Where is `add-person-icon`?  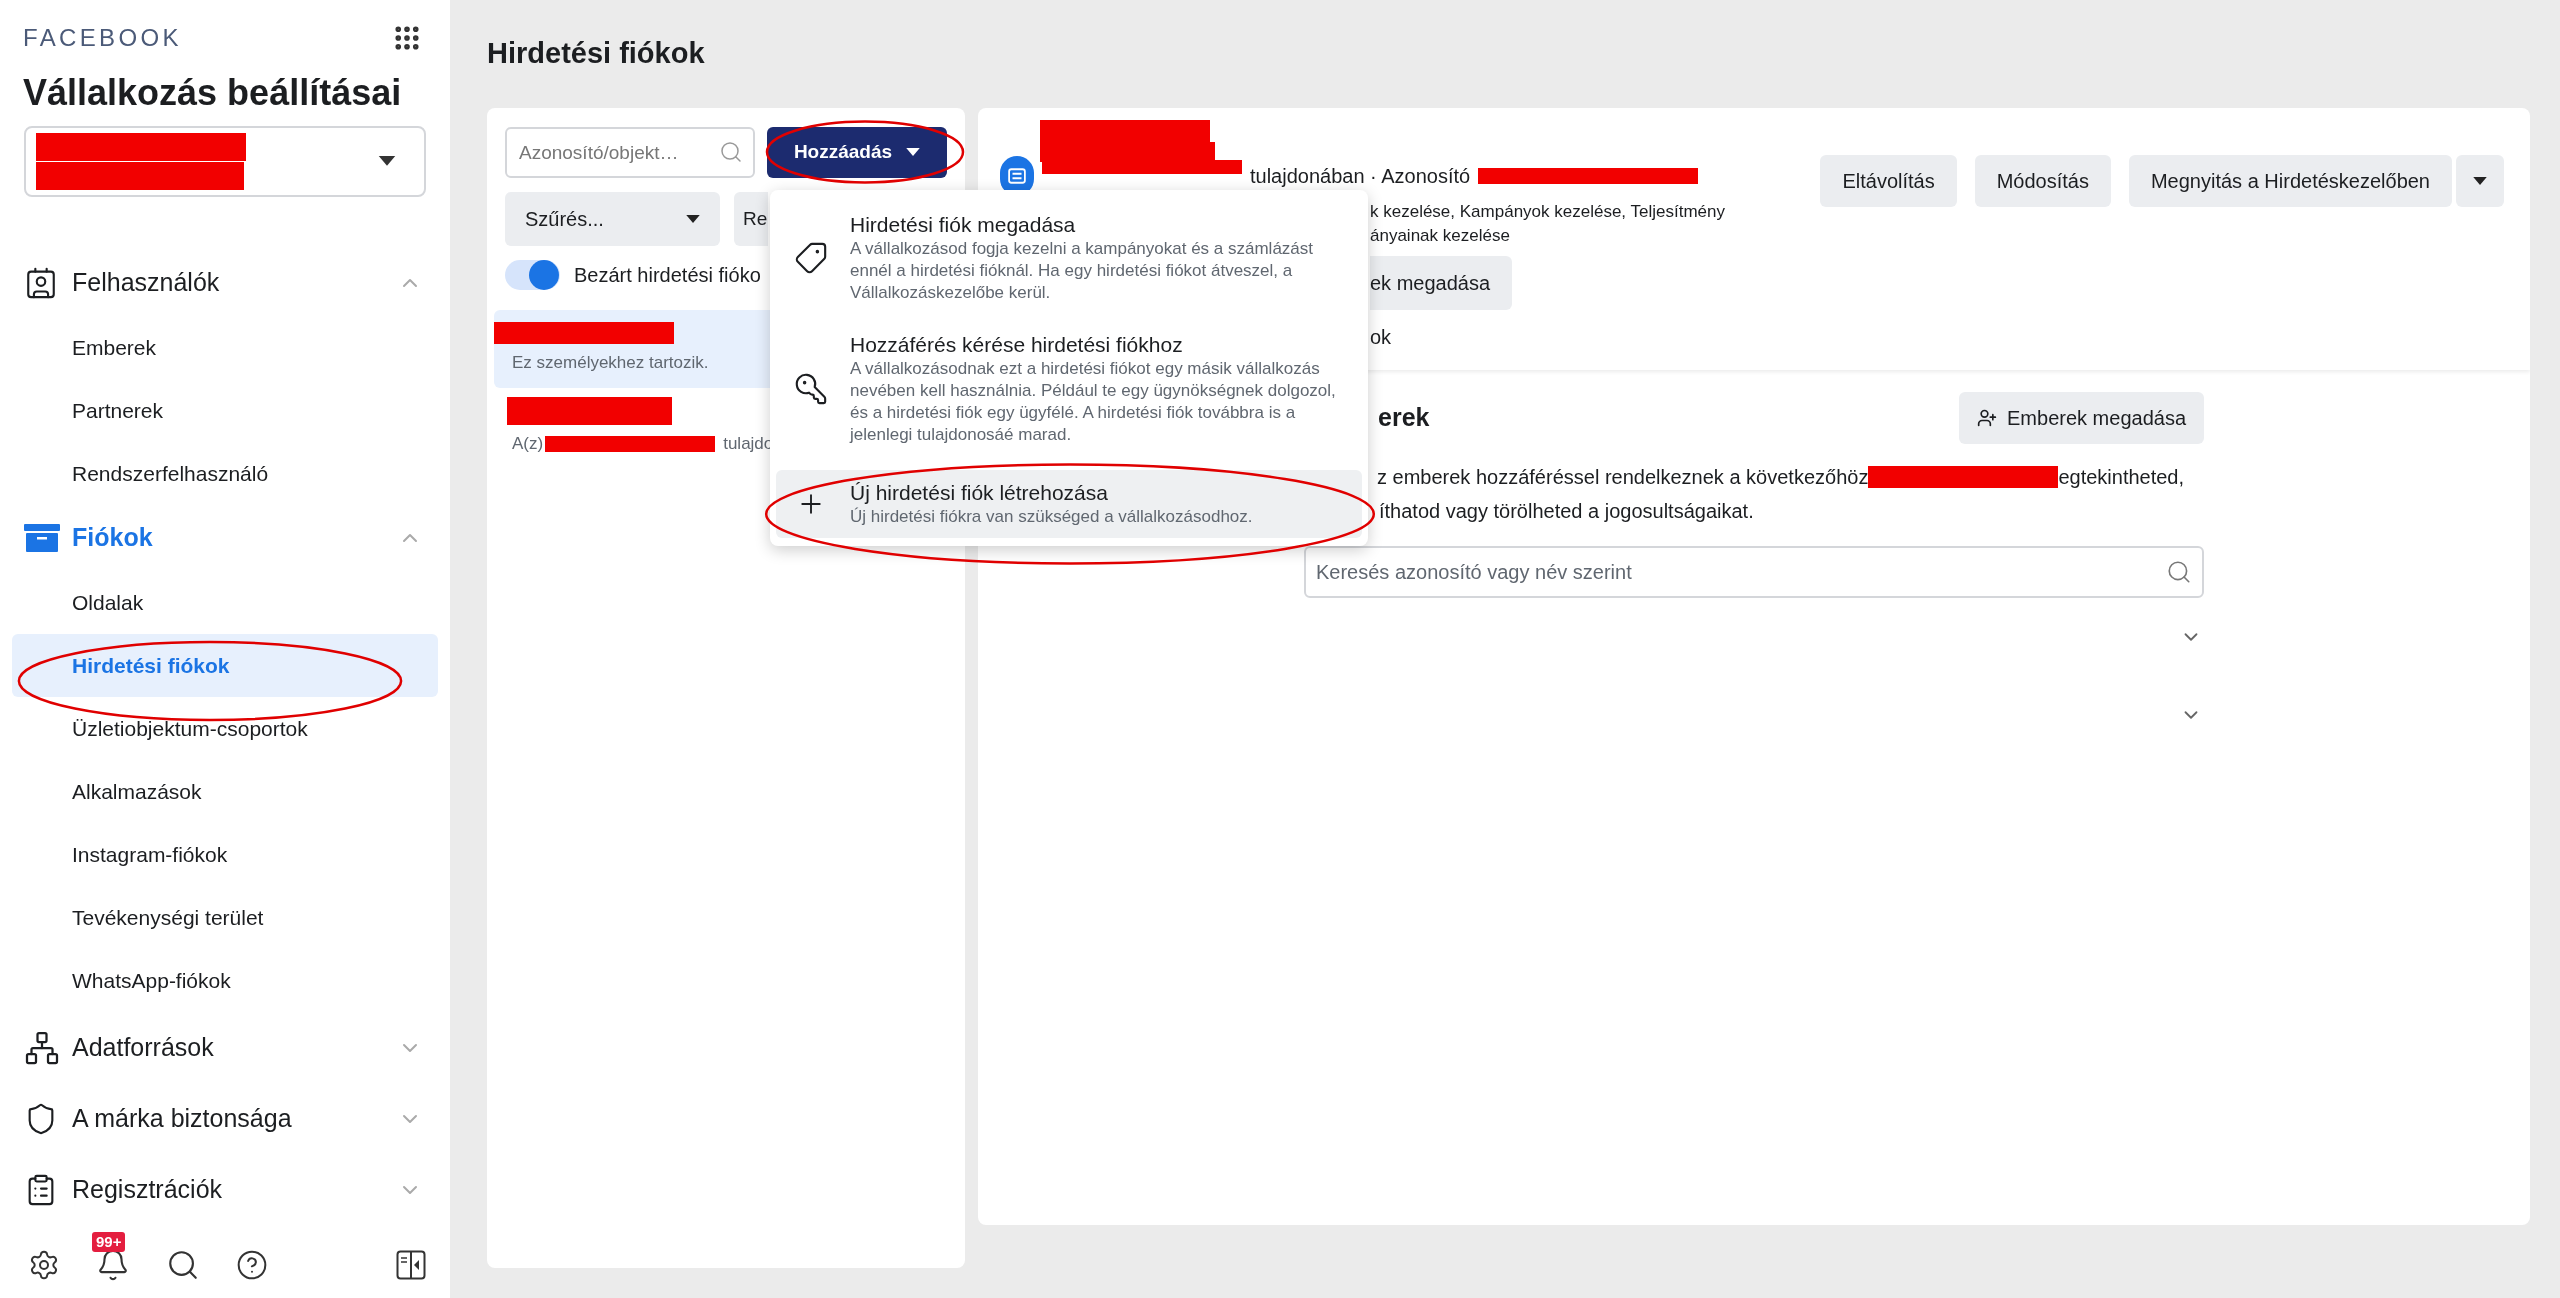 add-person-icon is located at coordinates (1987, 418).